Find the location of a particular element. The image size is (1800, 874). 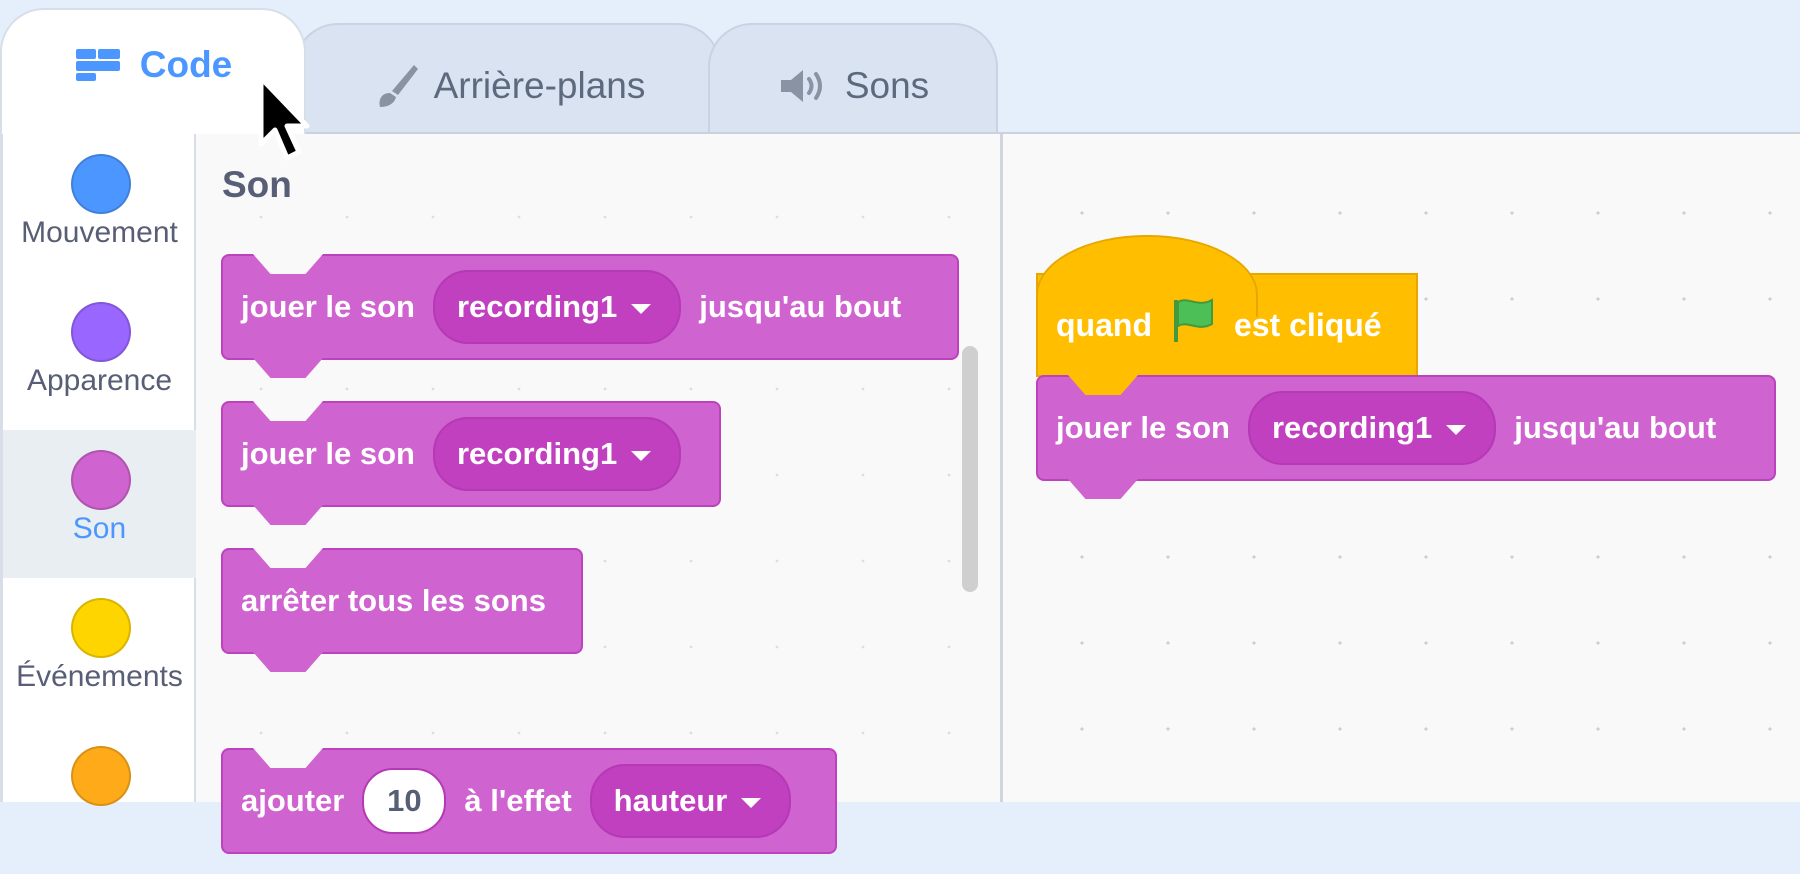

category-sound: Son is located at coordinates (99, 504).